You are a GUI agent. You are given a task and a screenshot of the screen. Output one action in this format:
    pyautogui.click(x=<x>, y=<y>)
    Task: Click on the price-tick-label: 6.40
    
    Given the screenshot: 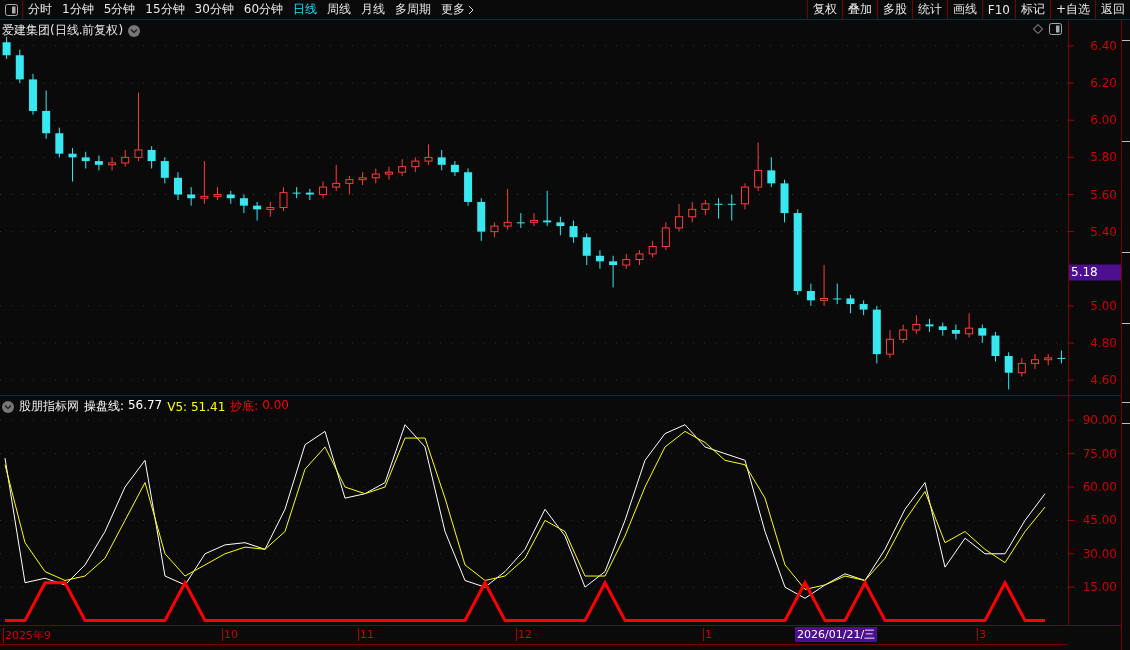 What is the action you would take?
    pyautogui.click(x=1103, y=46)
    